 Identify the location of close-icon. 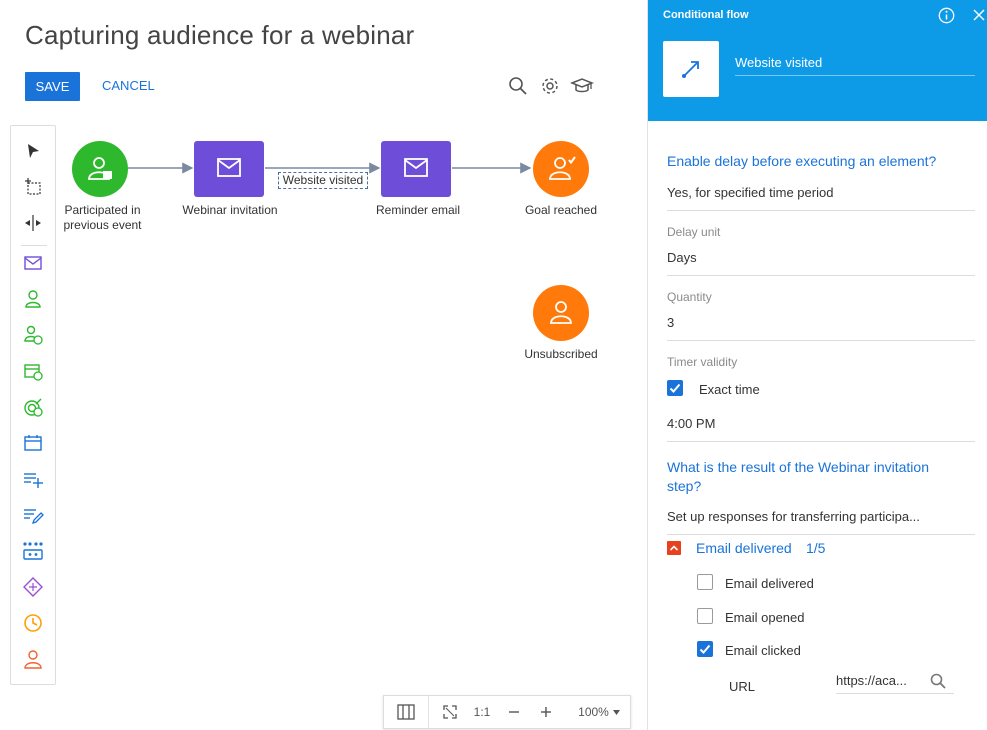
(979, 15).